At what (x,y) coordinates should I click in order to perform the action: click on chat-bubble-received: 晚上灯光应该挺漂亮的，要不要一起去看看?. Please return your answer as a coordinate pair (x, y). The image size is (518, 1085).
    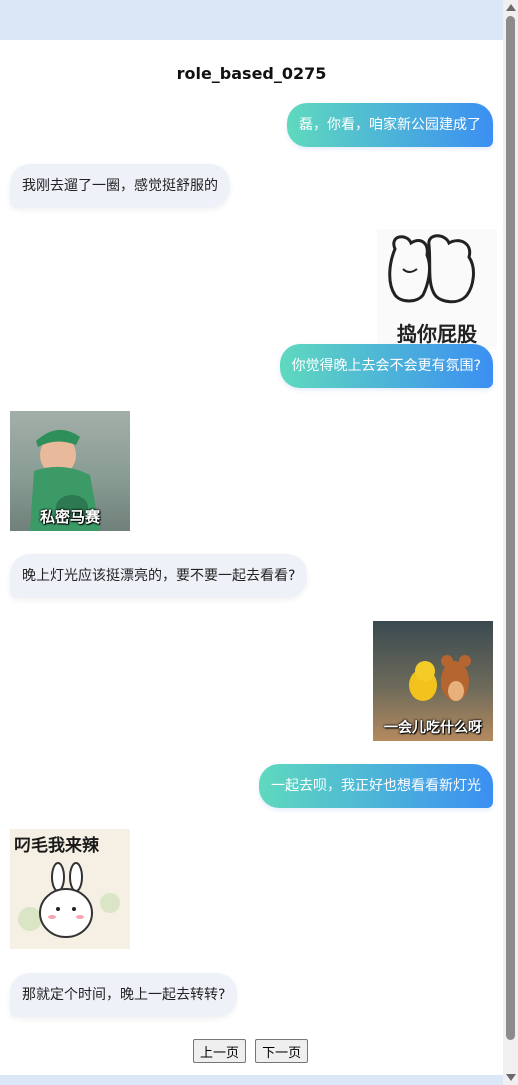
    Looking at the image, I should click on (159, 576).